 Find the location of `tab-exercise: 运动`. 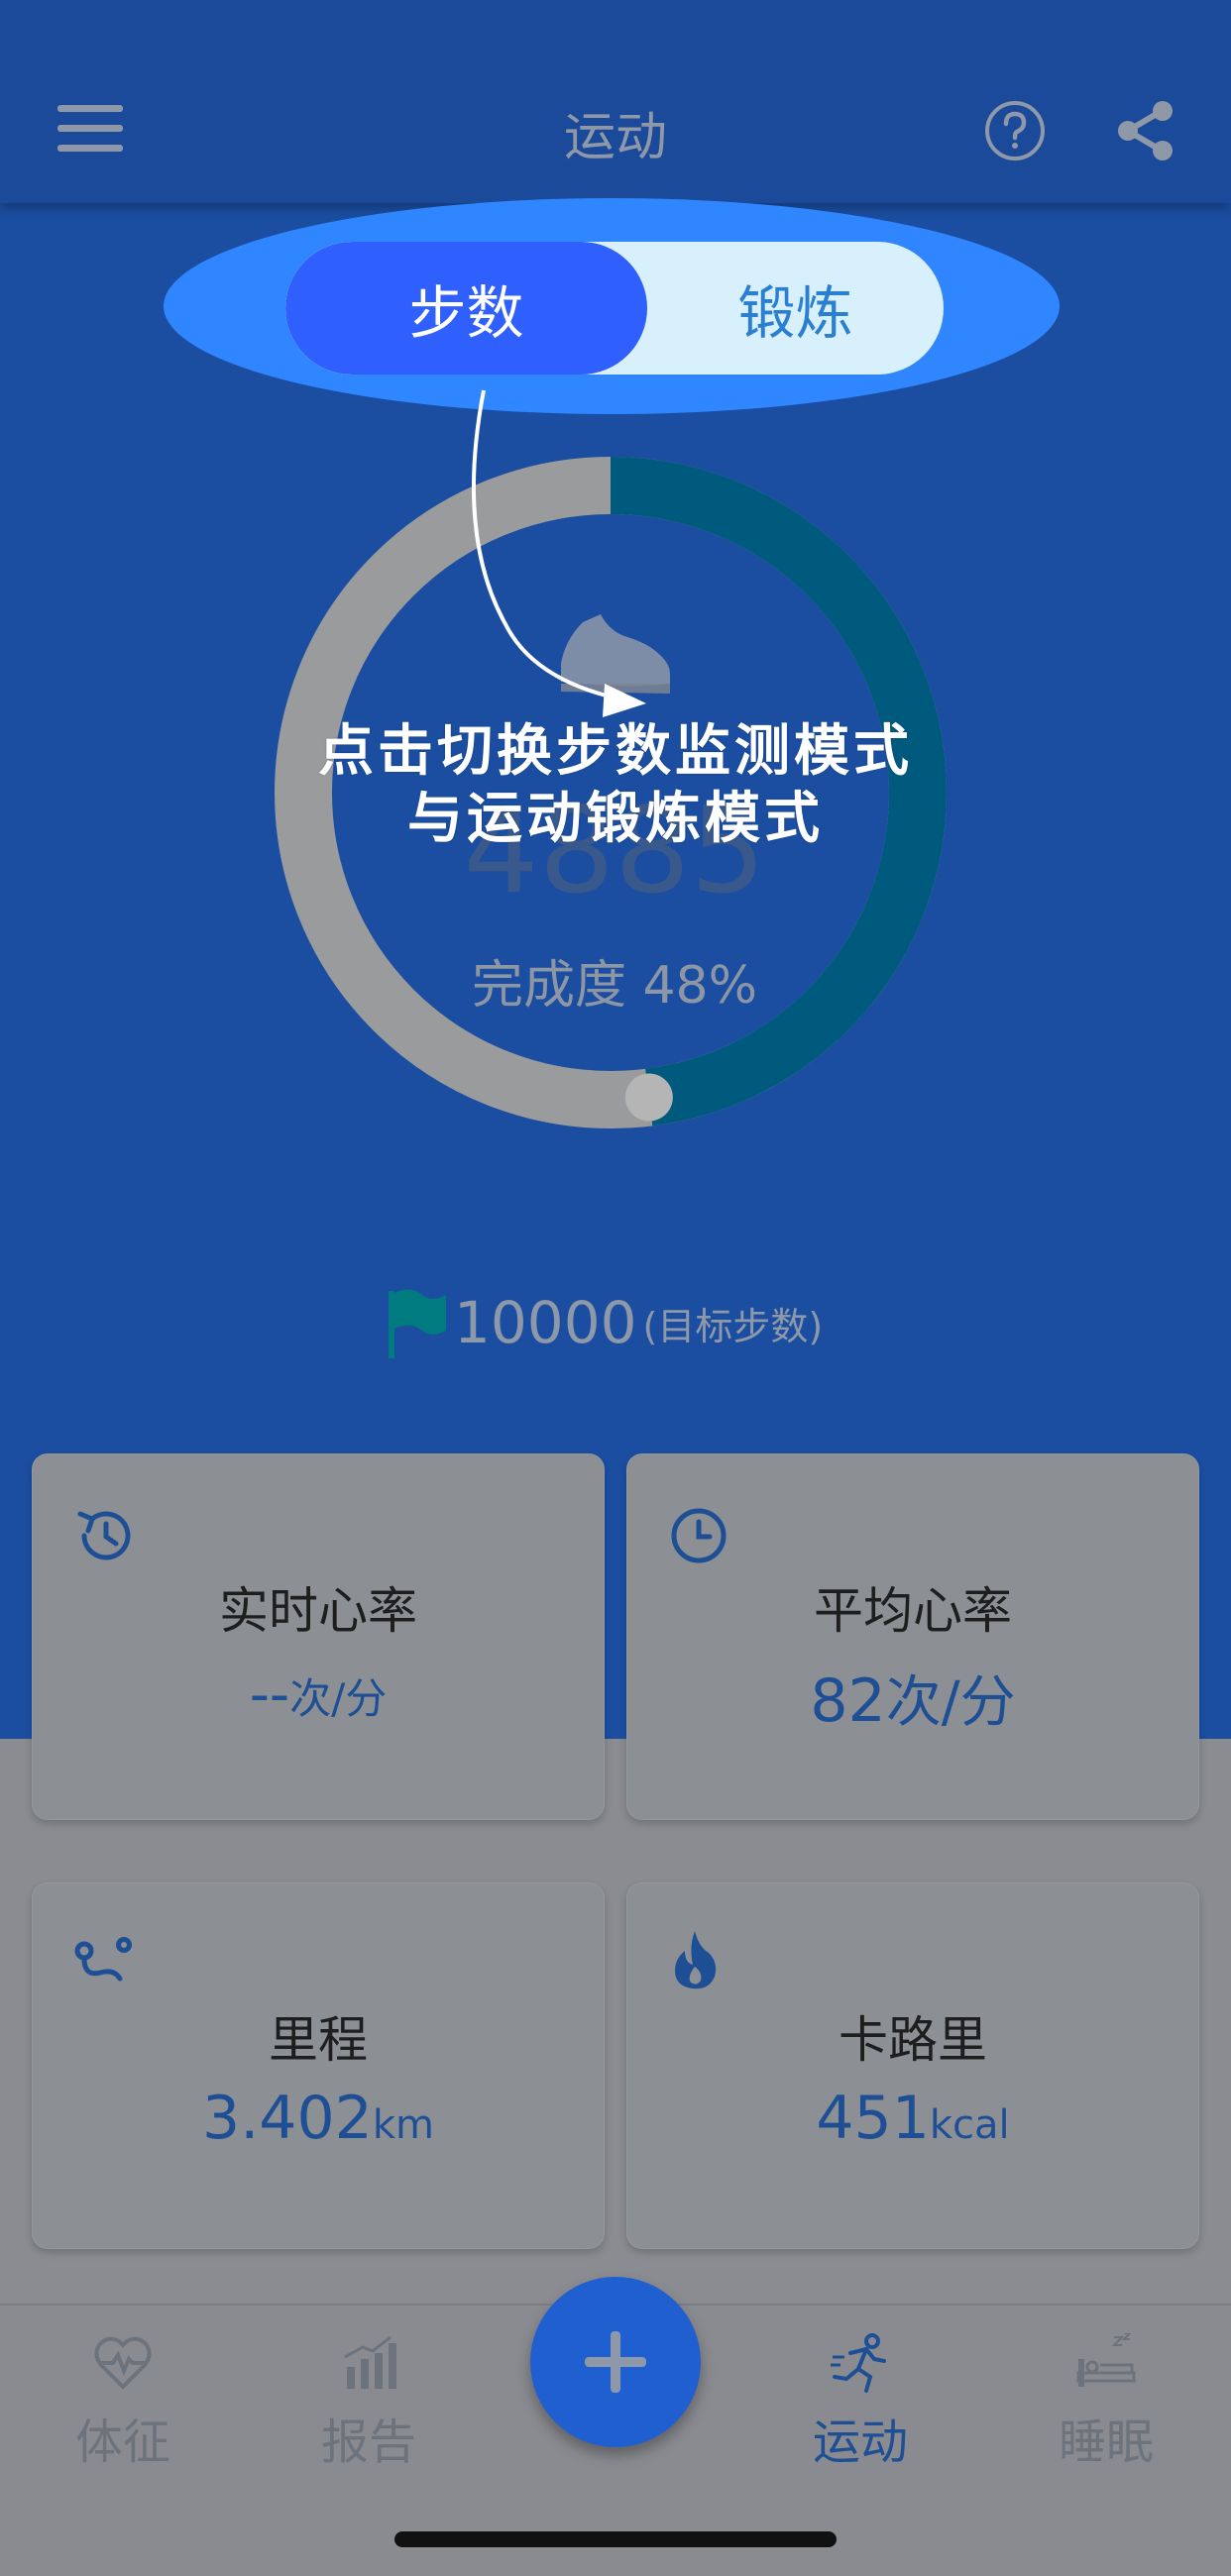

tab-exercise: 运动 is located at coordinates (860, 2403).